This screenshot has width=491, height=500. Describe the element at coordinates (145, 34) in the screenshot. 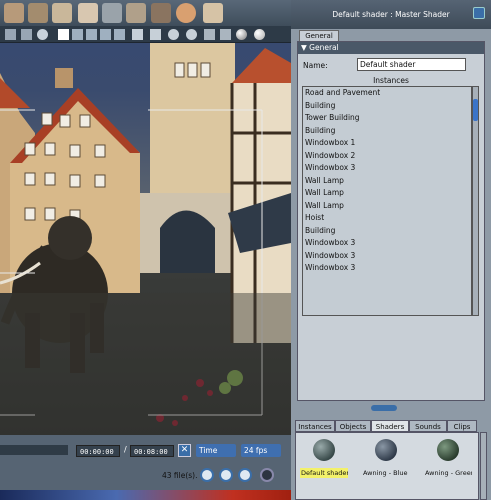

I see `view-toolbar` at that location.